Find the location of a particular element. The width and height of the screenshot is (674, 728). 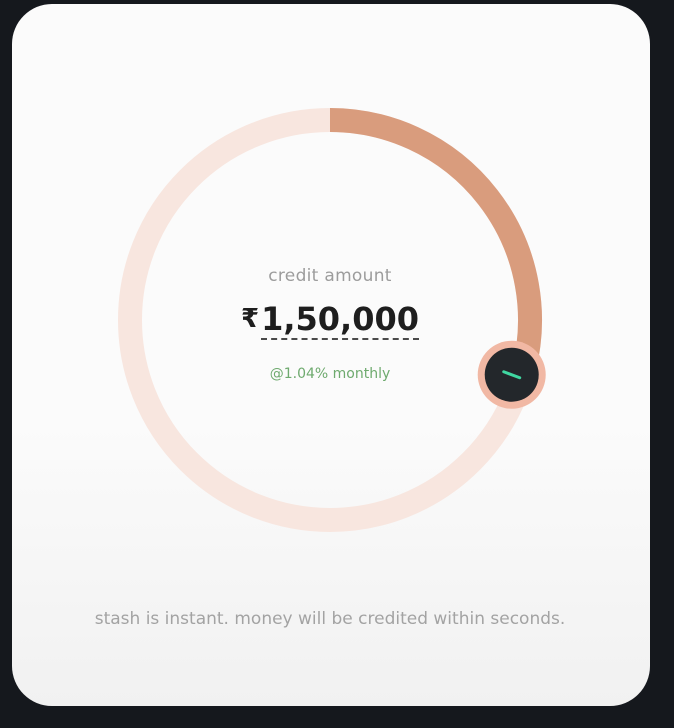

rupee-icon: ₹ is located at coordinates (250, 319).